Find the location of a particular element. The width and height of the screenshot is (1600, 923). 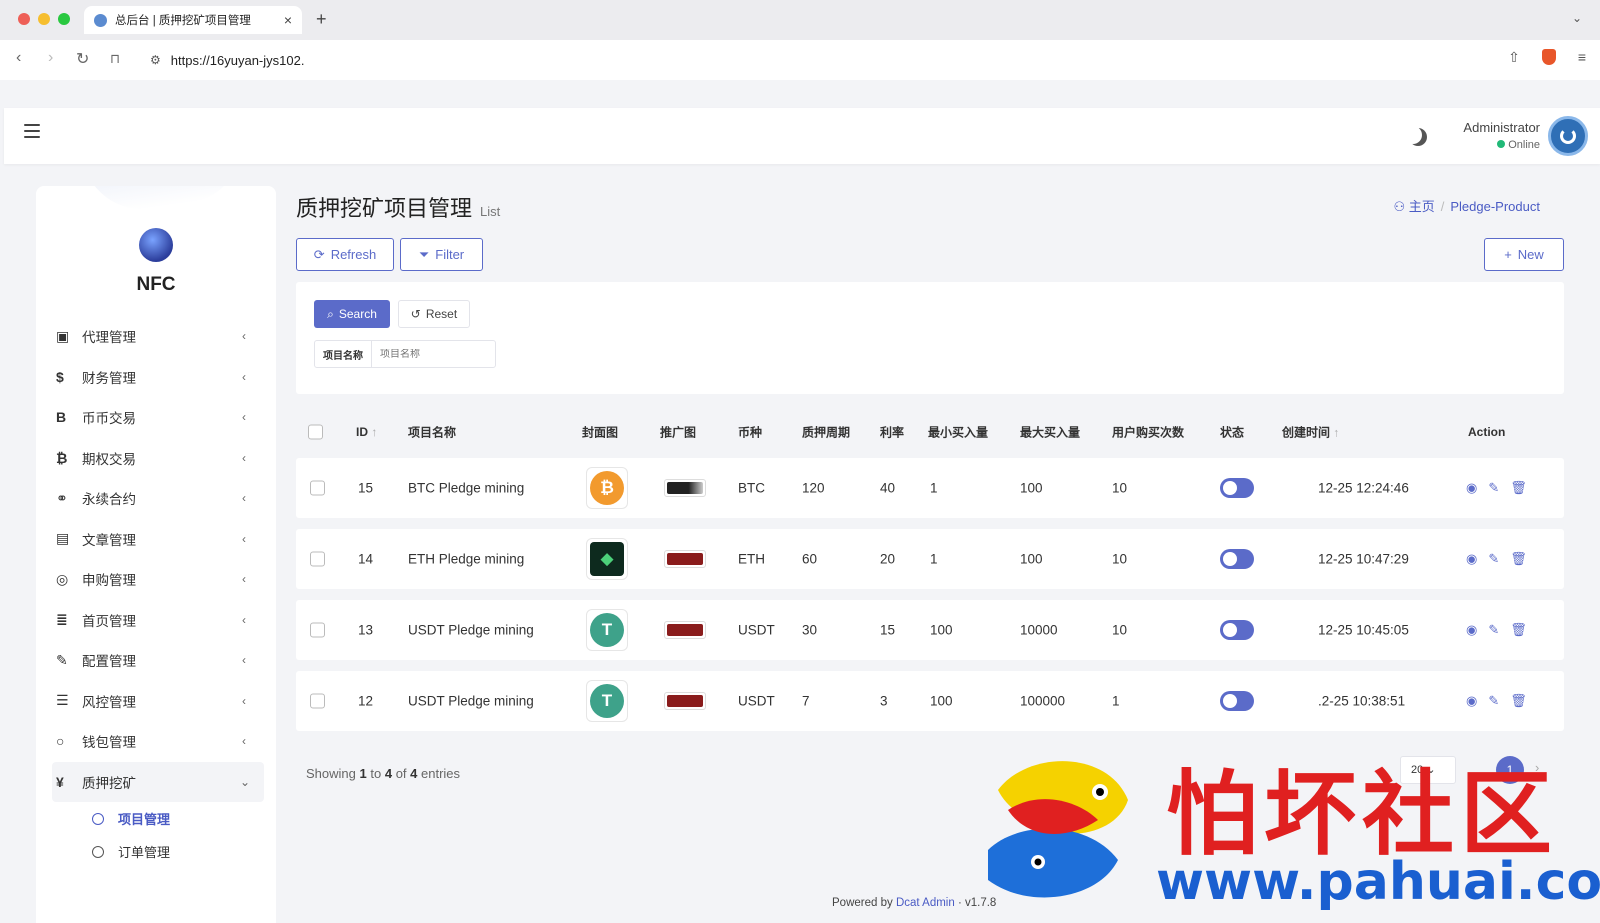

cover-image: ◆ is located at coordinates (607, 559).